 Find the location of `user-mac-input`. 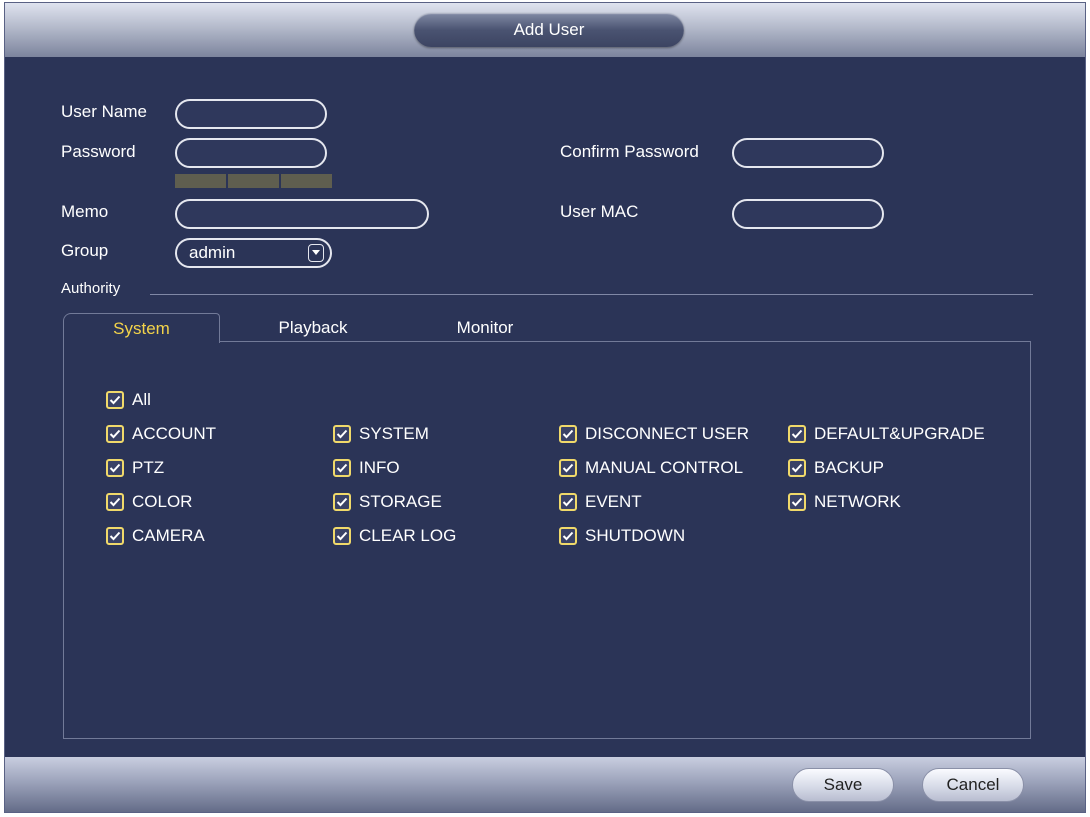

user-mac-input is located at coordinates (808, 214).